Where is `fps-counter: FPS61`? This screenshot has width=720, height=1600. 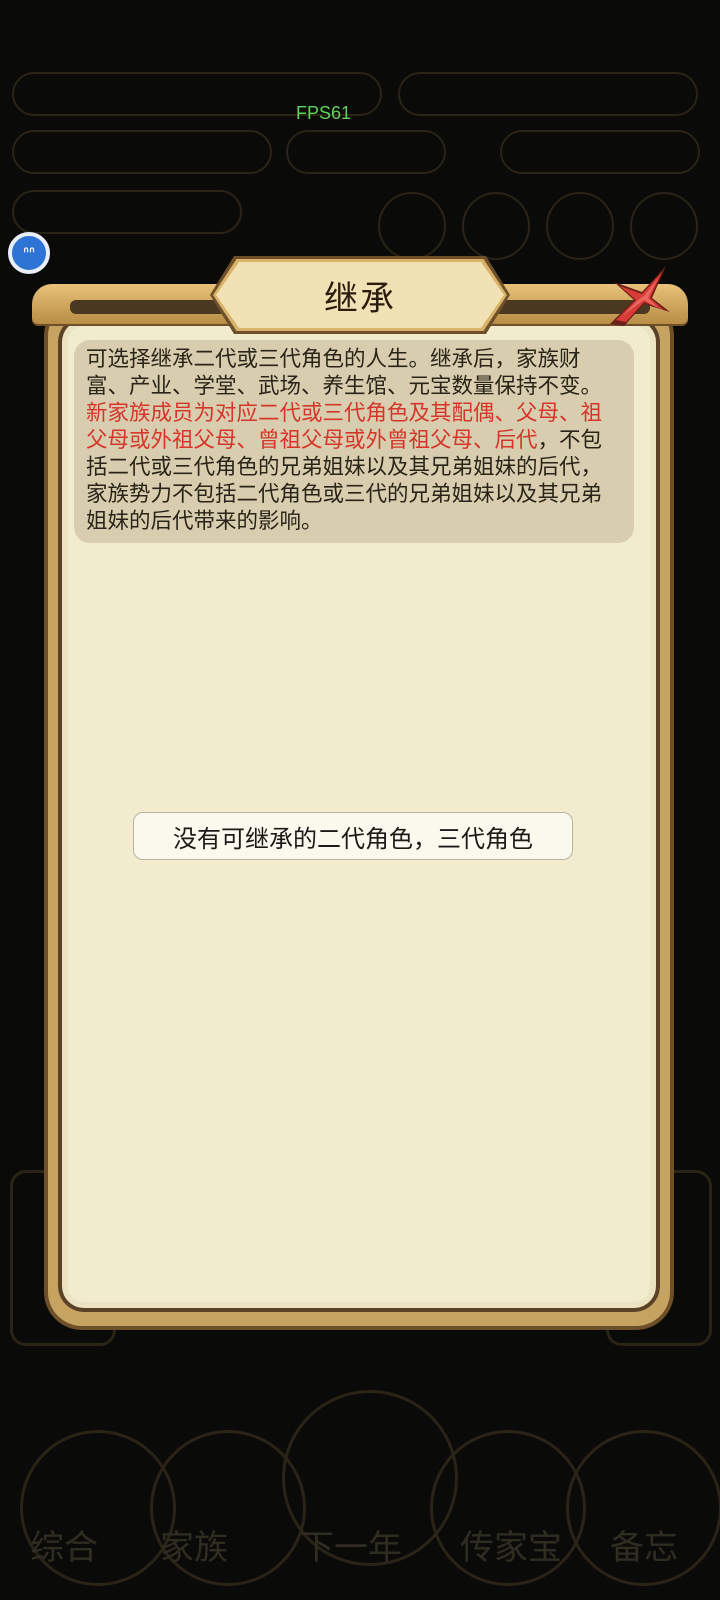
fps-counter: FPS61 is located at coordinates (324, 113).